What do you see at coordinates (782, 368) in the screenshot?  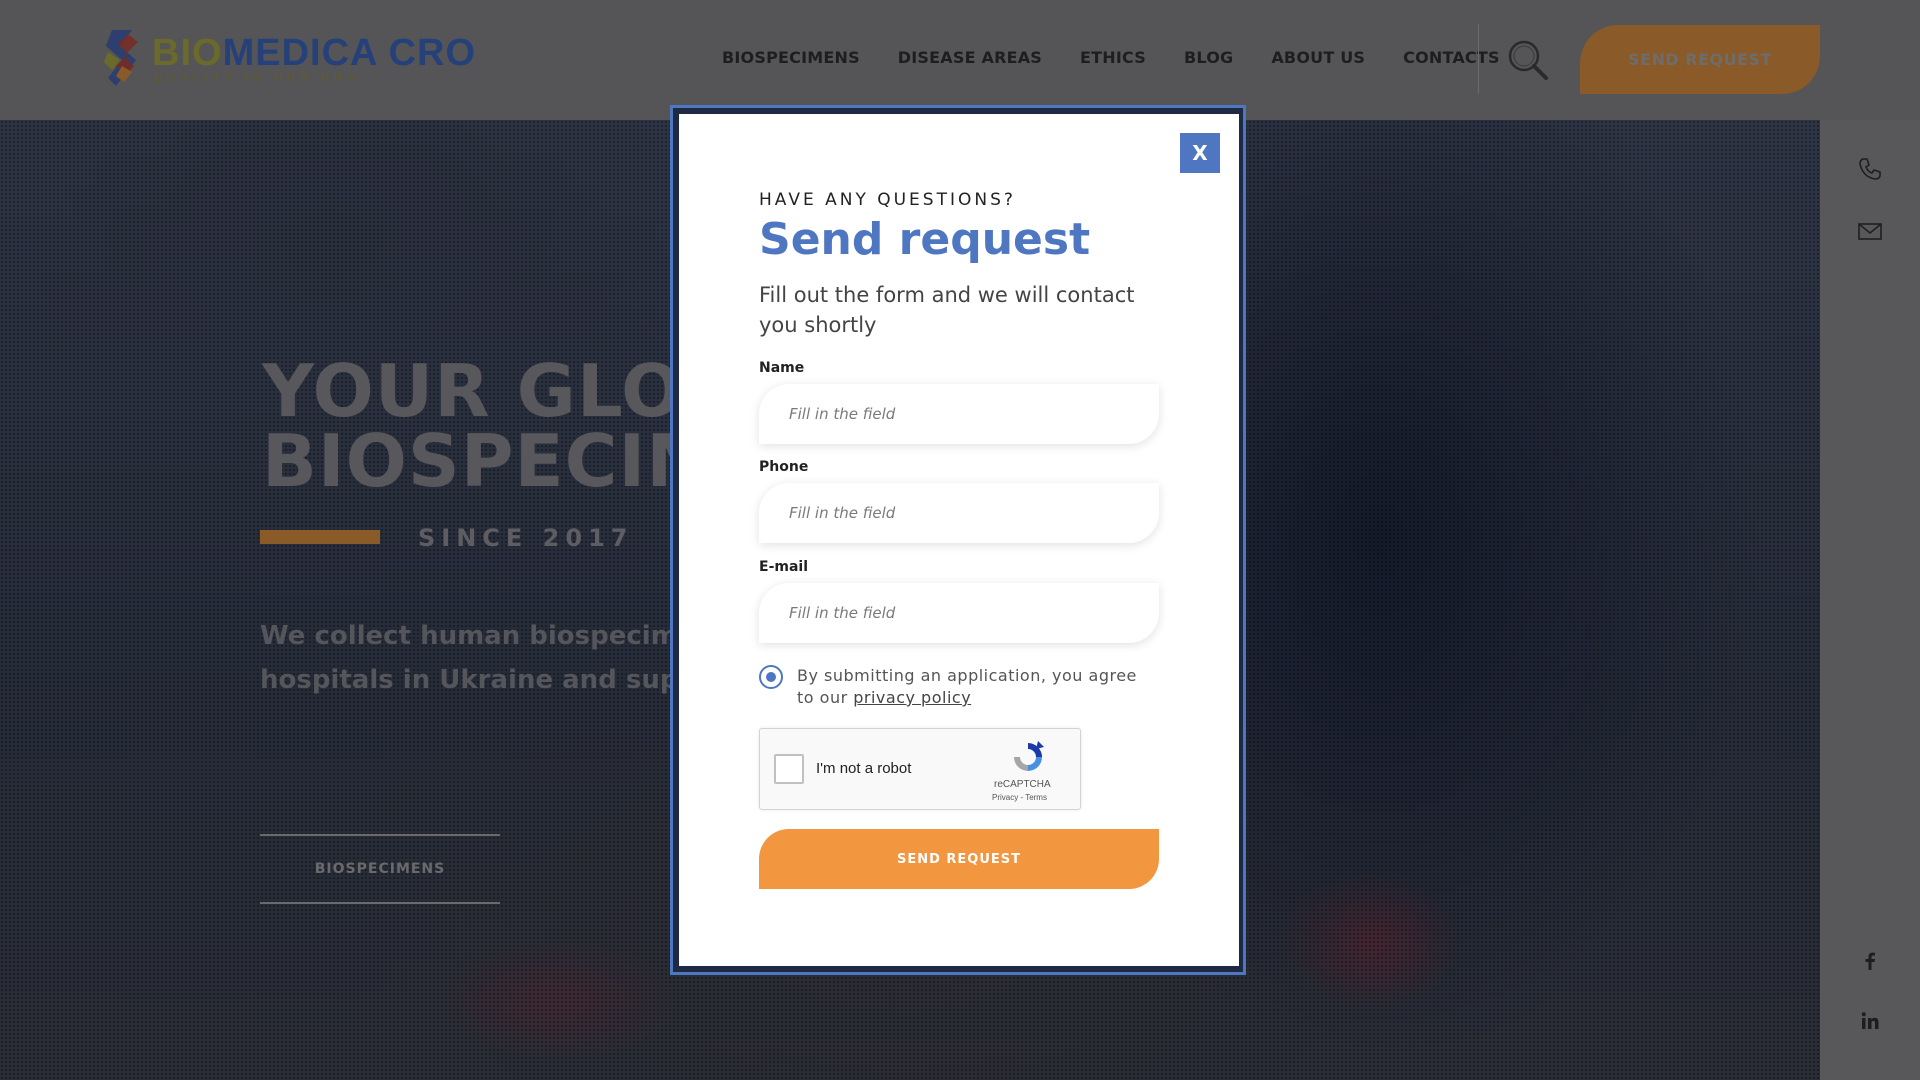 I see `name-label: Name` at bounding box center [782, 368].